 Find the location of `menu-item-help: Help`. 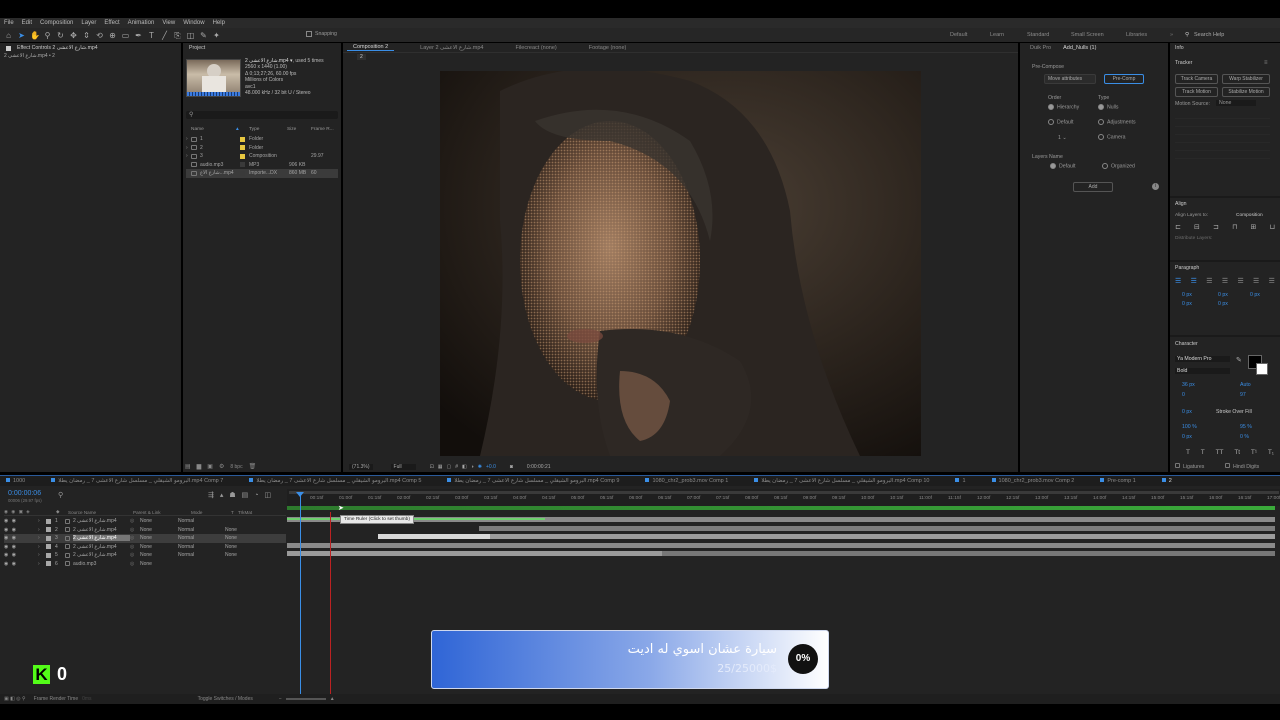

menu-item-help: Help is located at coordinates (219, 23).